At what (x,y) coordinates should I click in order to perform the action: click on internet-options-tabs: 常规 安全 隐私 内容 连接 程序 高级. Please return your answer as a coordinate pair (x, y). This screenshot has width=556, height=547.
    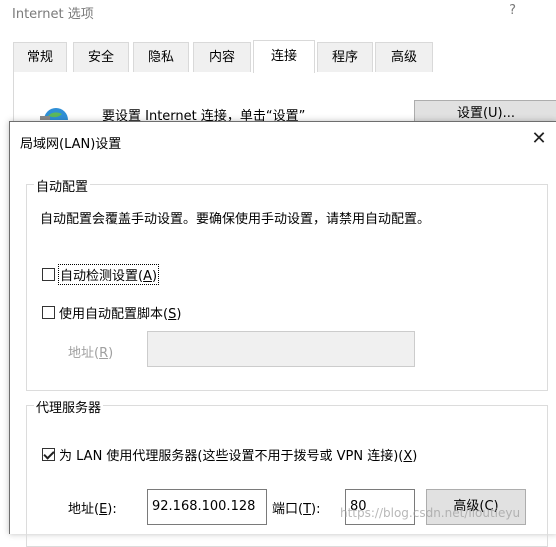
    Looking at the image, I should click on (284, 56).